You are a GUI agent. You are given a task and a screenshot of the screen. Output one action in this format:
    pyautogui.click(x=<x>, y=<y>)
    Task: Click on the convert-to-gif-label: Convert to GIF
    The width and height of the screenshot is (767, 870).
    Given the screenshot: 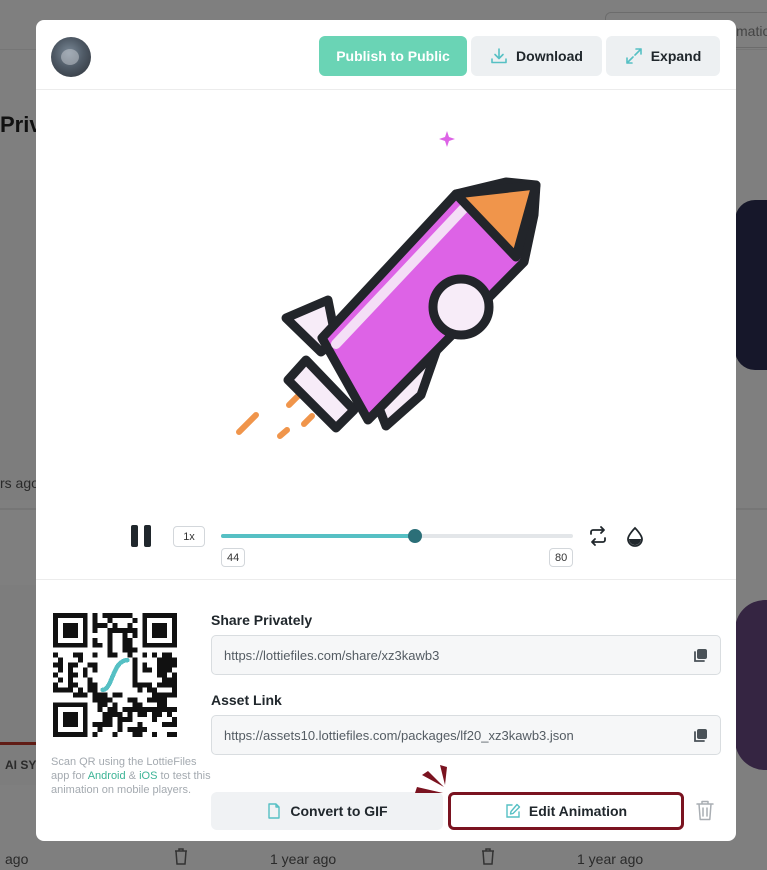 What is the action you would take?
    pyautogui.click(x=339, y=811)
    